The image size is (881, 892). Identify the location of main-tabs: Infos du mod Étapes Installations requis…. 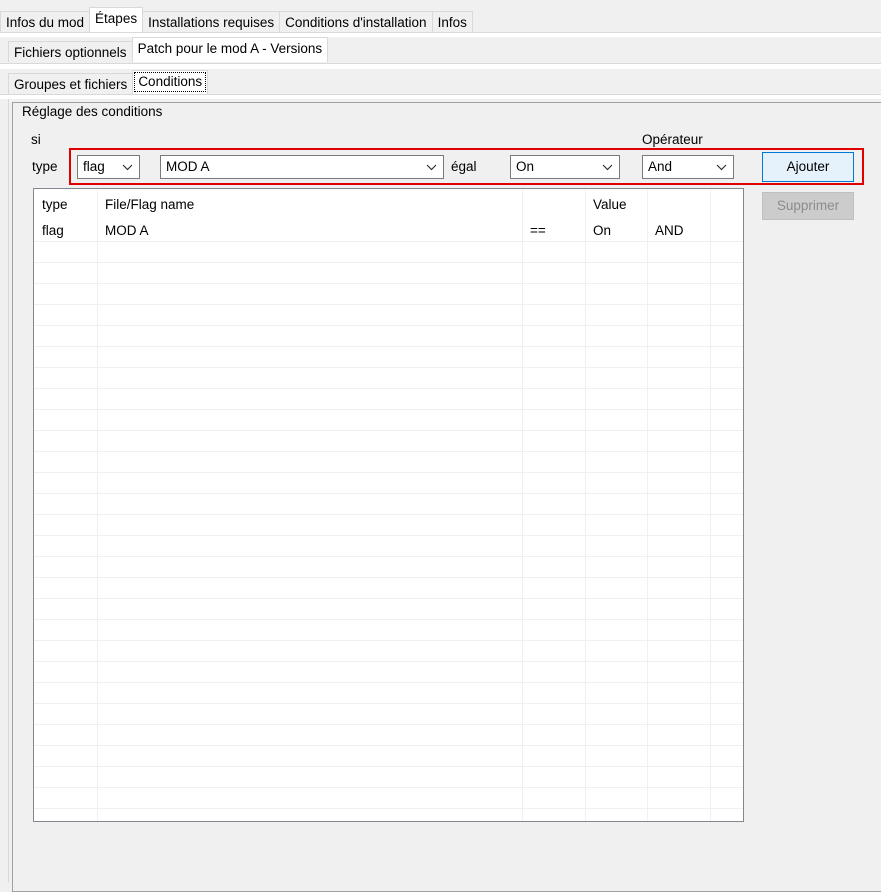
(236, 19).